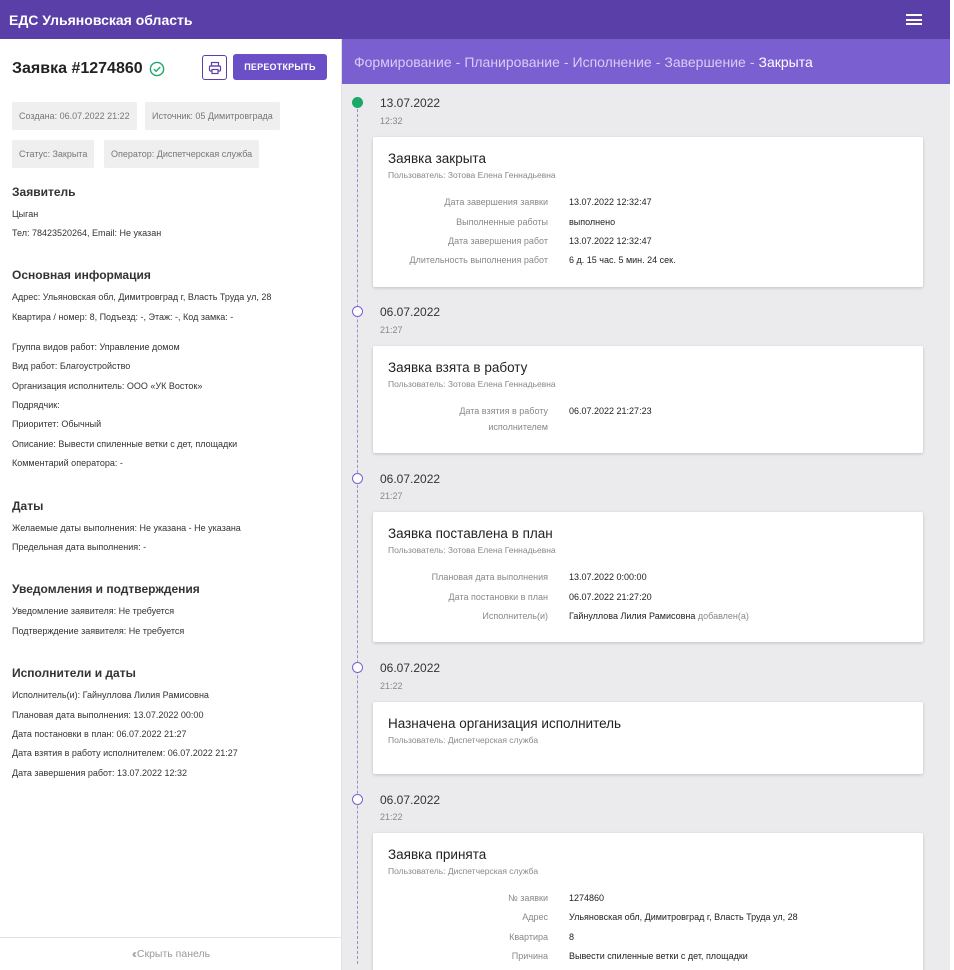 The height and width of the screenshot is (970, 954). Describe the element at coordinates (173, 954) in the screenshot. I see `collapse-panel-label: Скрыть панель` at that location.